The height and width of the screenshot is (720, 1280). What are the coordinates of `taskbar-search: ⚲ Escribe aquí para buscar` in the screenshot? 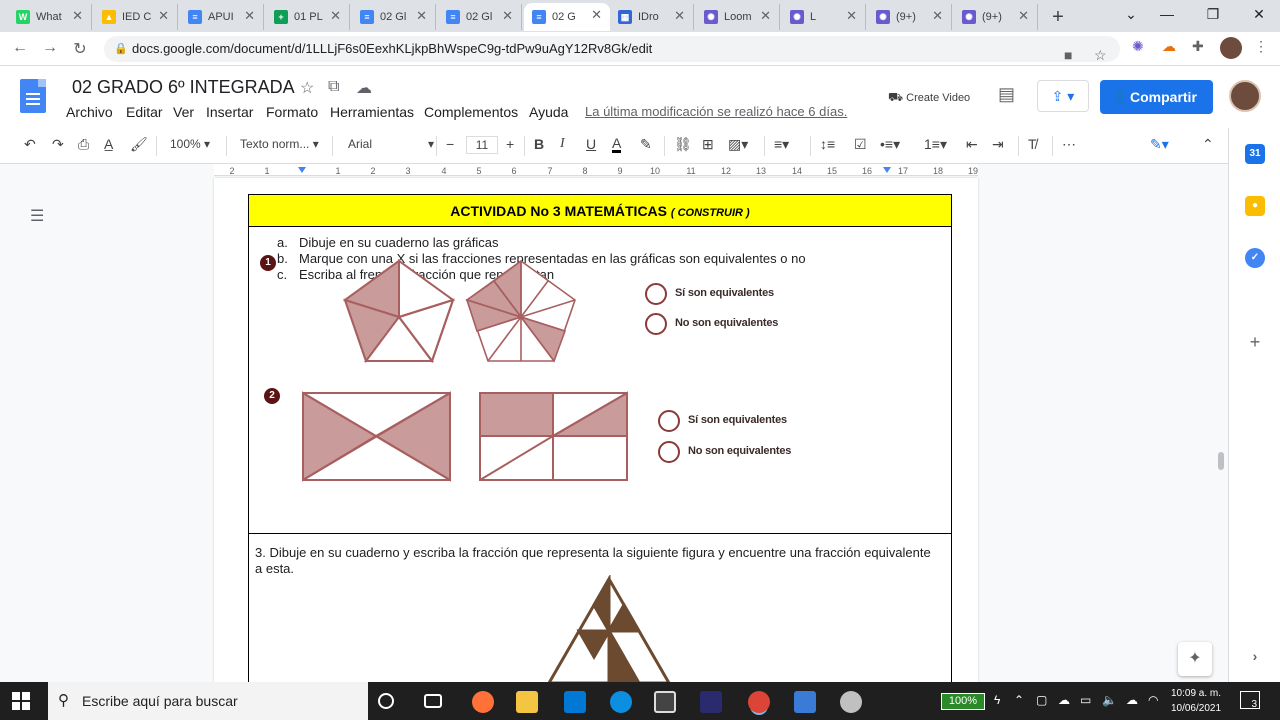 It's located at (208, 701).